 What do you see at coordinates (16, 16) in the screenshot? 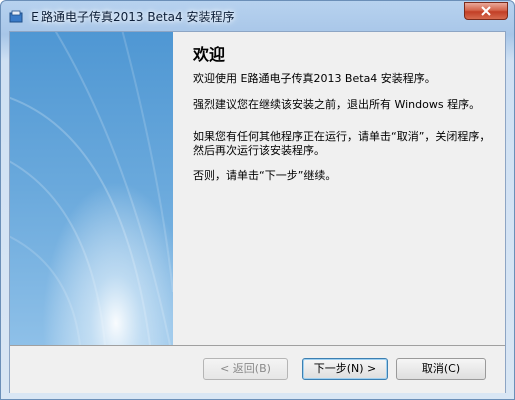
I see `setup-app-icon` at bounding box center [16, 16].